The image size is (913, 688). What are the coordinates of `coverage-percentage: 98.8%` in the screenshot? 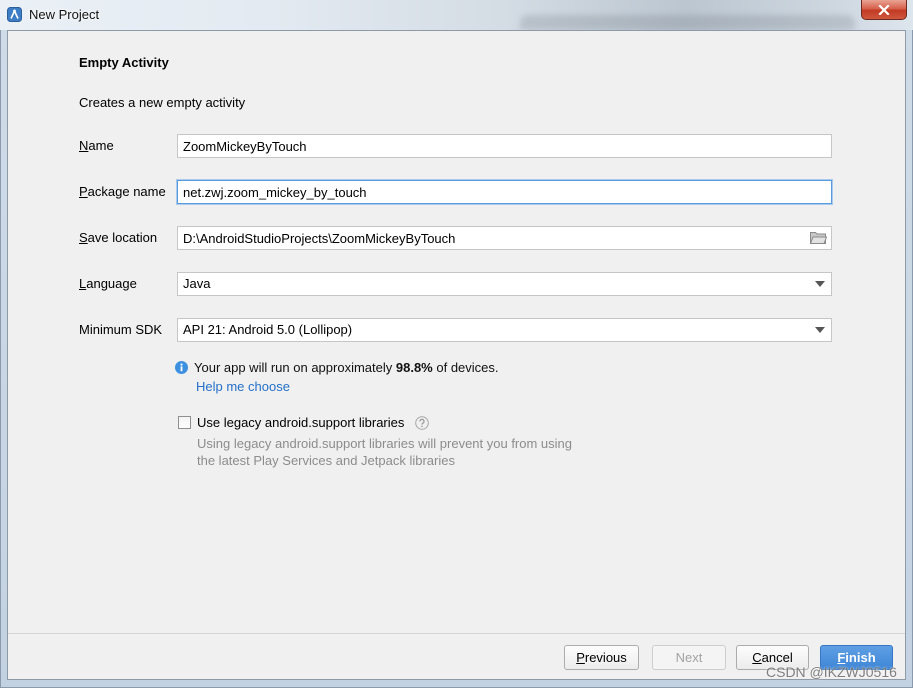 It's located at (414, 367).